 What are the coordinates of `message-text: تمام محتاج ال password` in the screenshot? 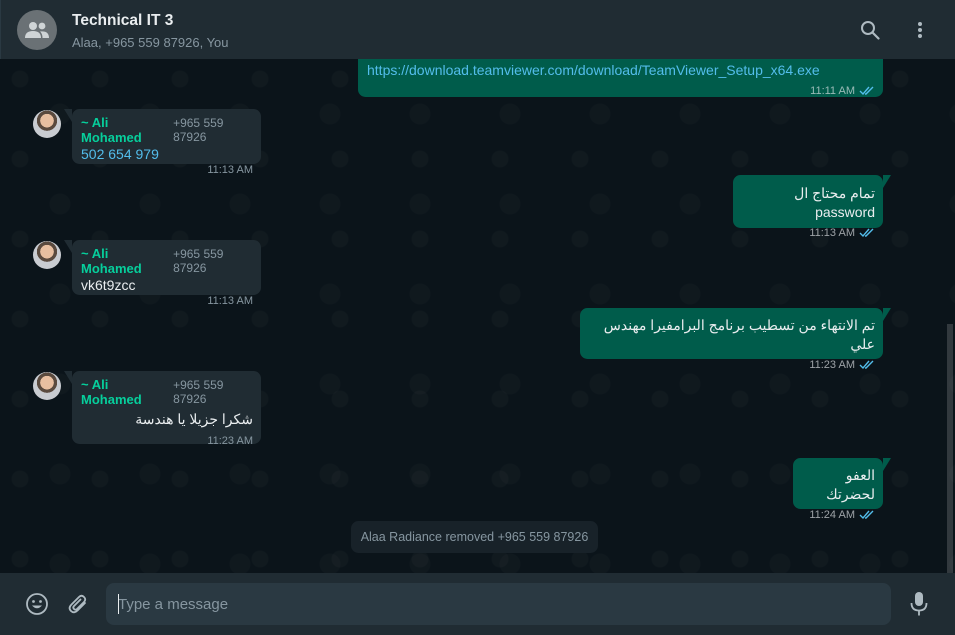 It's located at (834, 202).